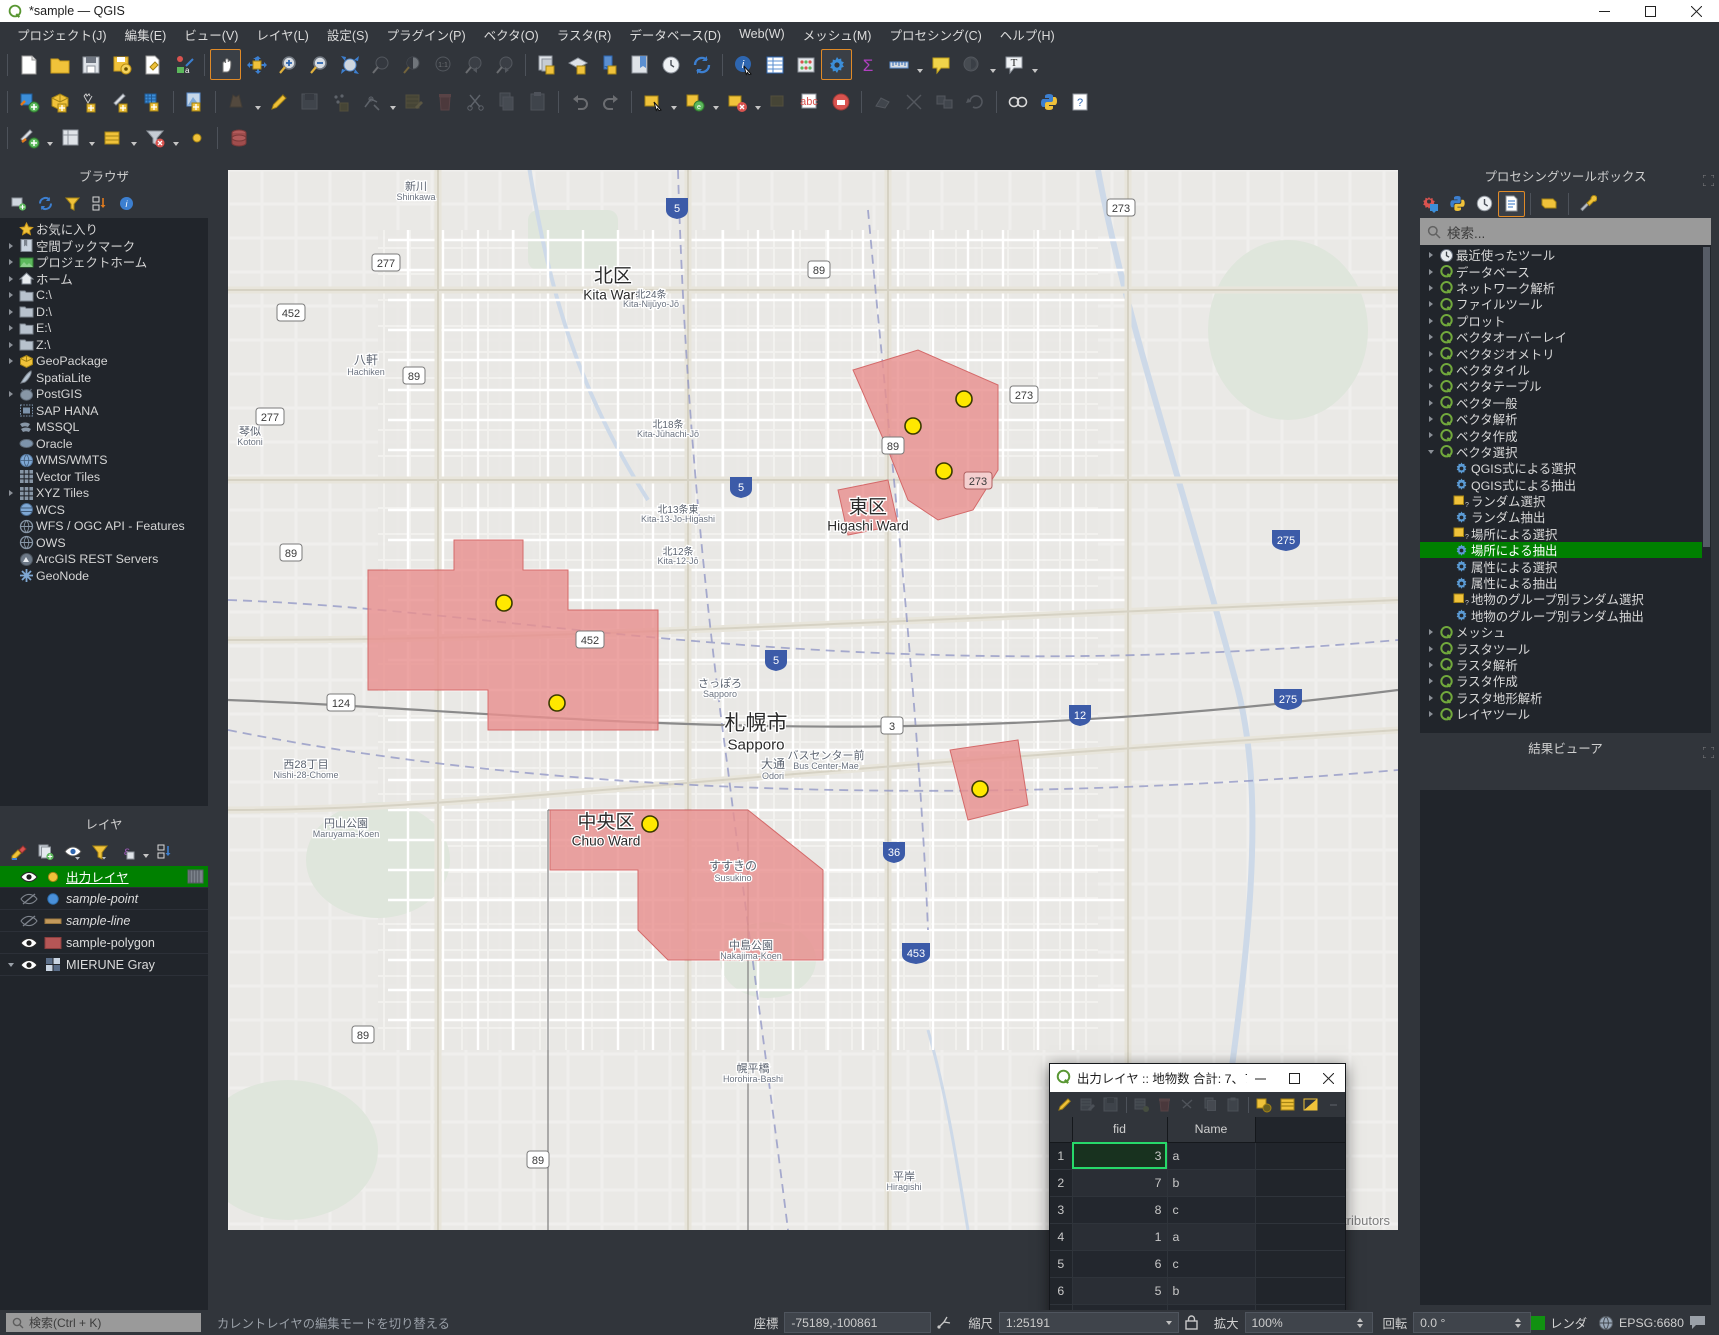  I want to click on browser-item: Z:\, so click(104, 345).